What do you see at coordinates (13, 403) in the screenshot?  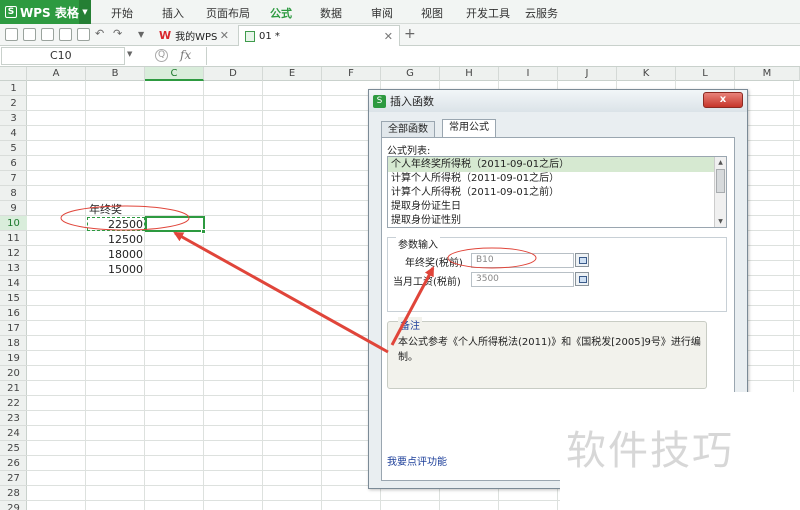 I see `row-header: 22` at bounding box center [13, 403].